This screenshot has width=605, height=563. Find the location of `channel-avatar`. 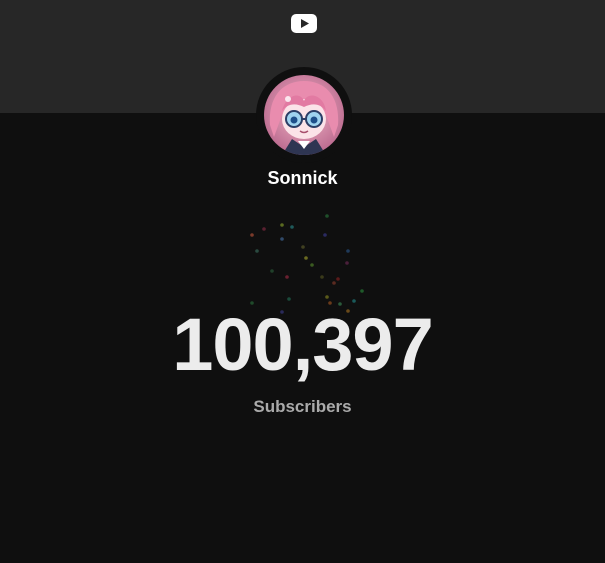

channel-avatar is located at coordinates (304, 115).